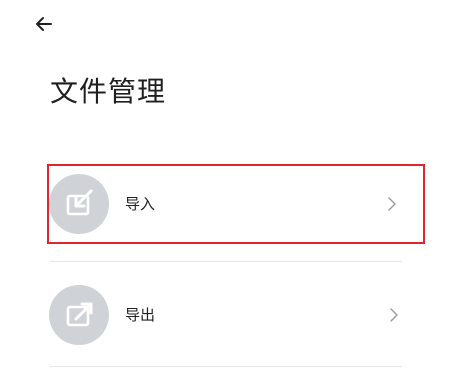 This screenshot has height=382, width=468. I want to click on export-label: 导出, so click(140, 315).